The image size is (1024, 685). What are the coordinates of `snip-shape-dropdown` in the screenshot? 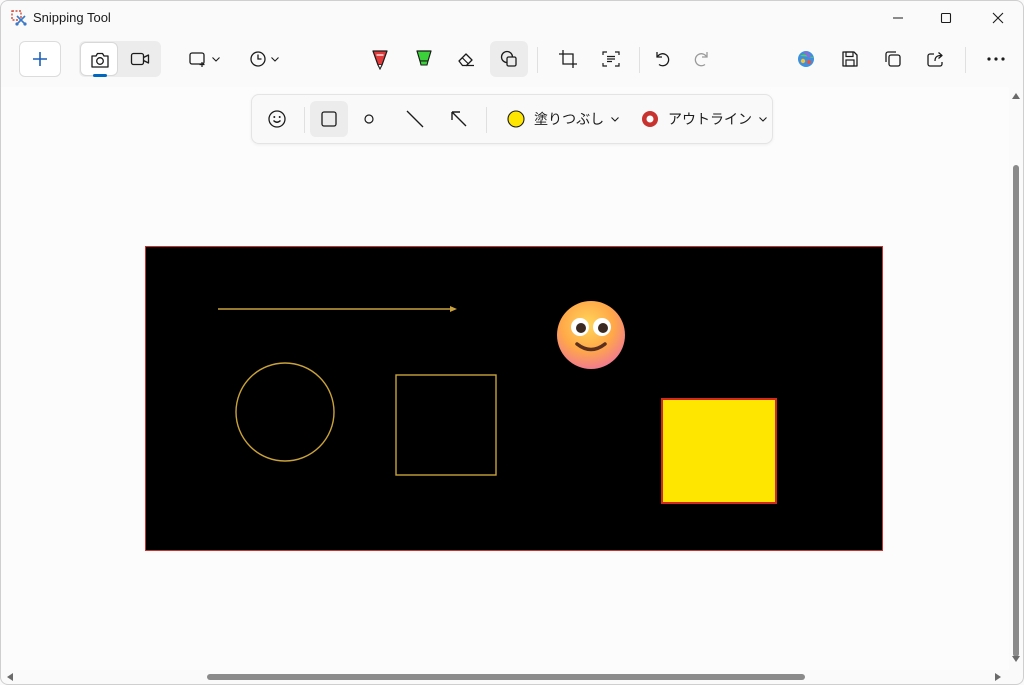 It's located at (204, 59).